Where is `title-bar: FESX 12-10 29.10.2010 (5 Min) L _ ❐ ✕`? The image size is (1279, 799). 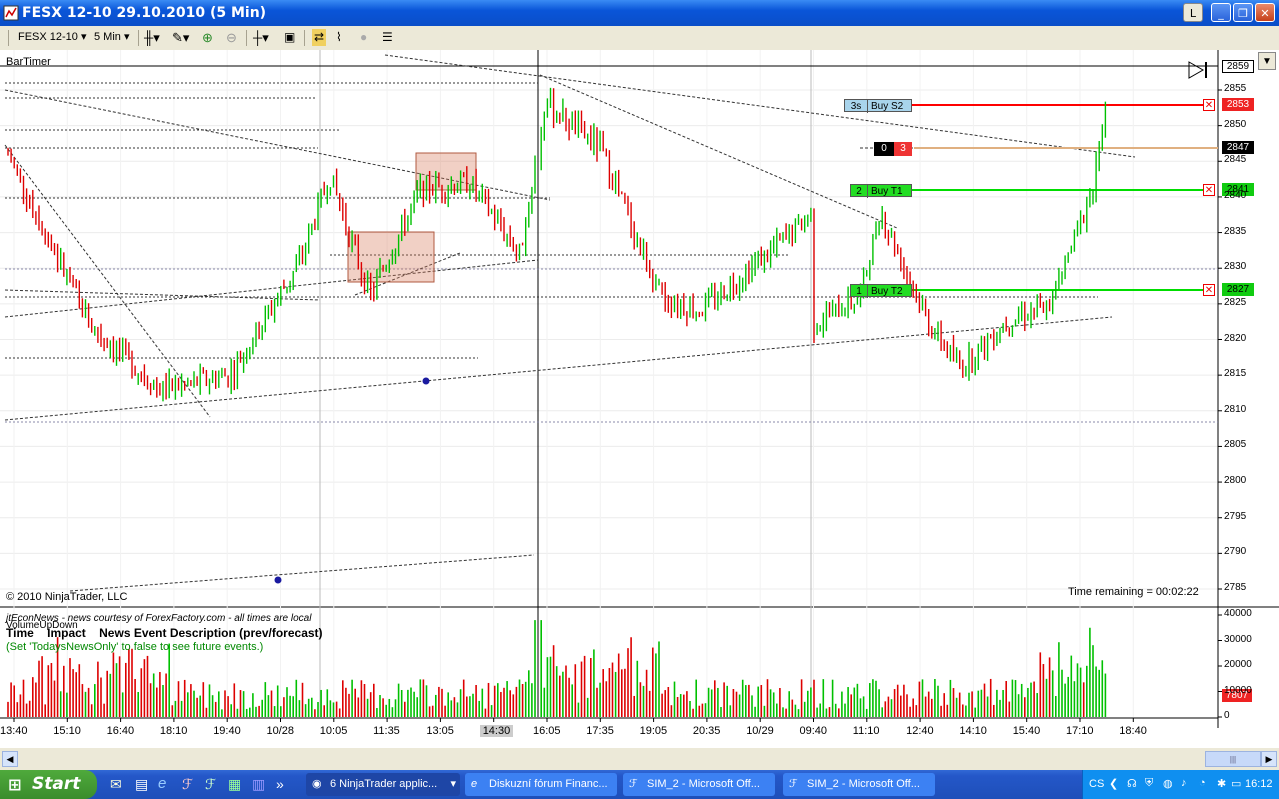
title-bar: FESX 12-10 29.10.2010 (5 Min) L _ ❐ ✕ is located at coordinates (639, 13).